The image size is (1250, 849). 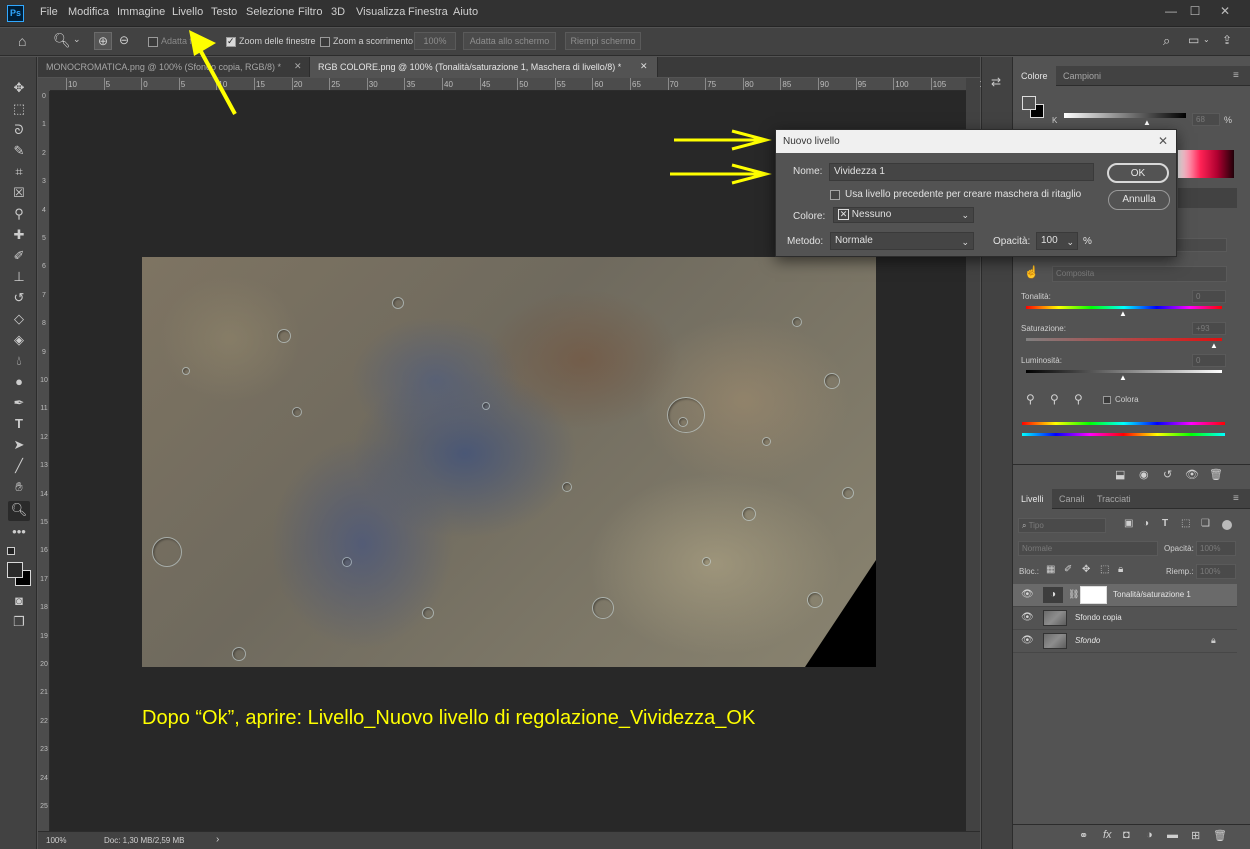 I want to click on fit-screen-button: Adatta allo schermo, so click(x=509, y=41).